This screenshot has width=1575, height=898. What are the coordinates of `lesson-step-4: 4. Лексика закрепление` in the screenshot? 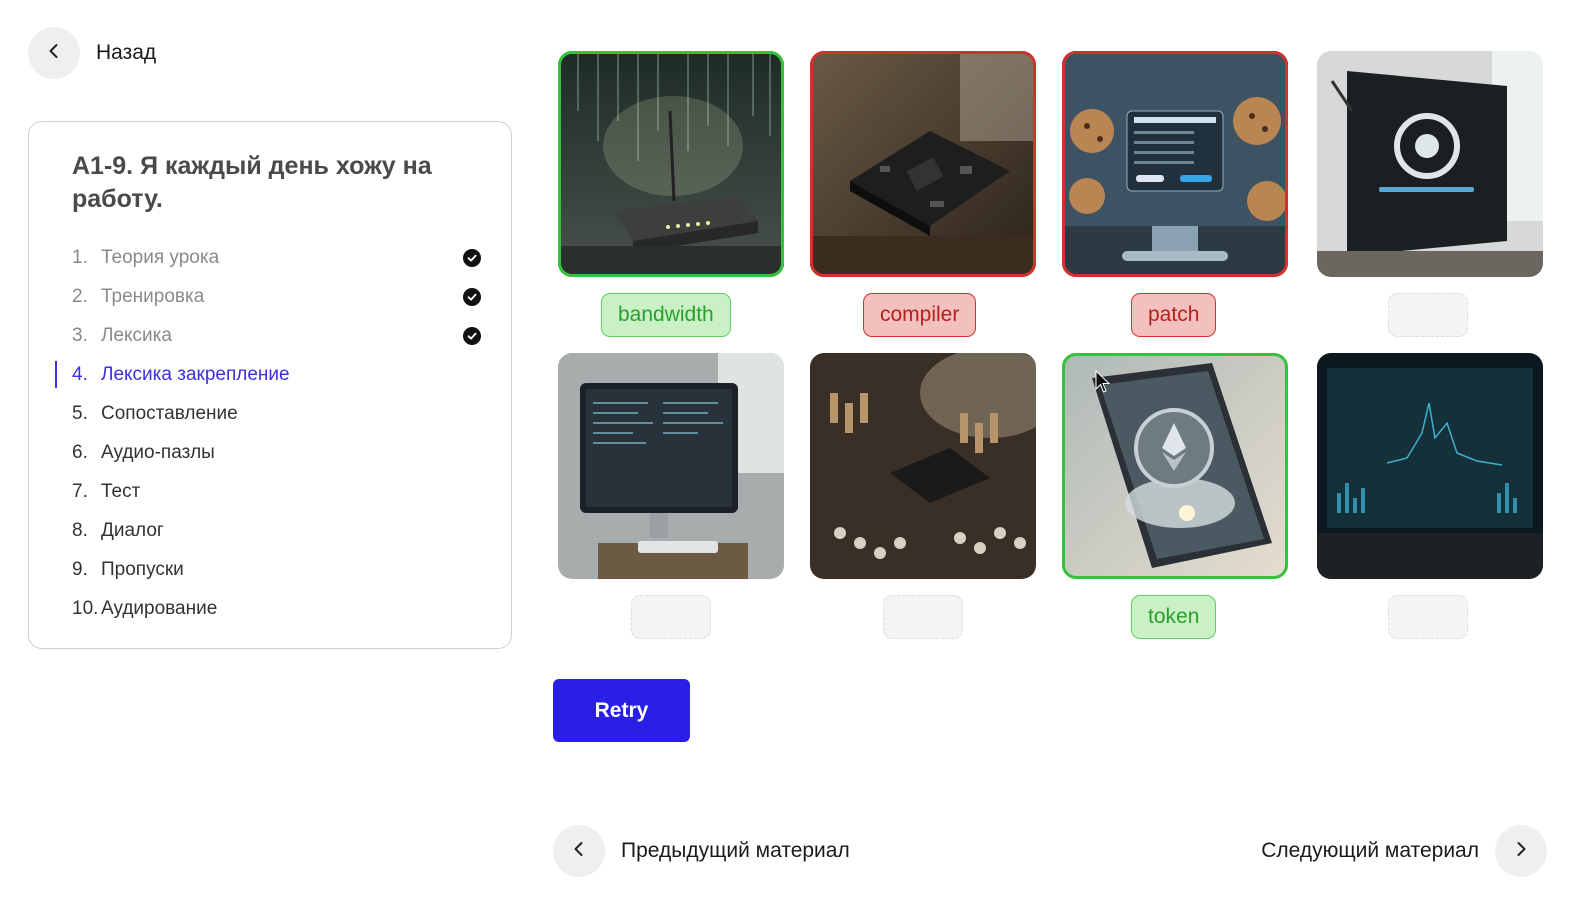 It's located at (270, 374).